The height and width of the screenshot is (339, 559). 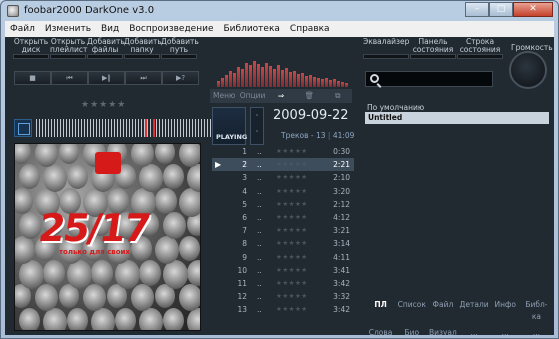 I want to click on playing-label: PLAYING, so click(x=232, y=137).